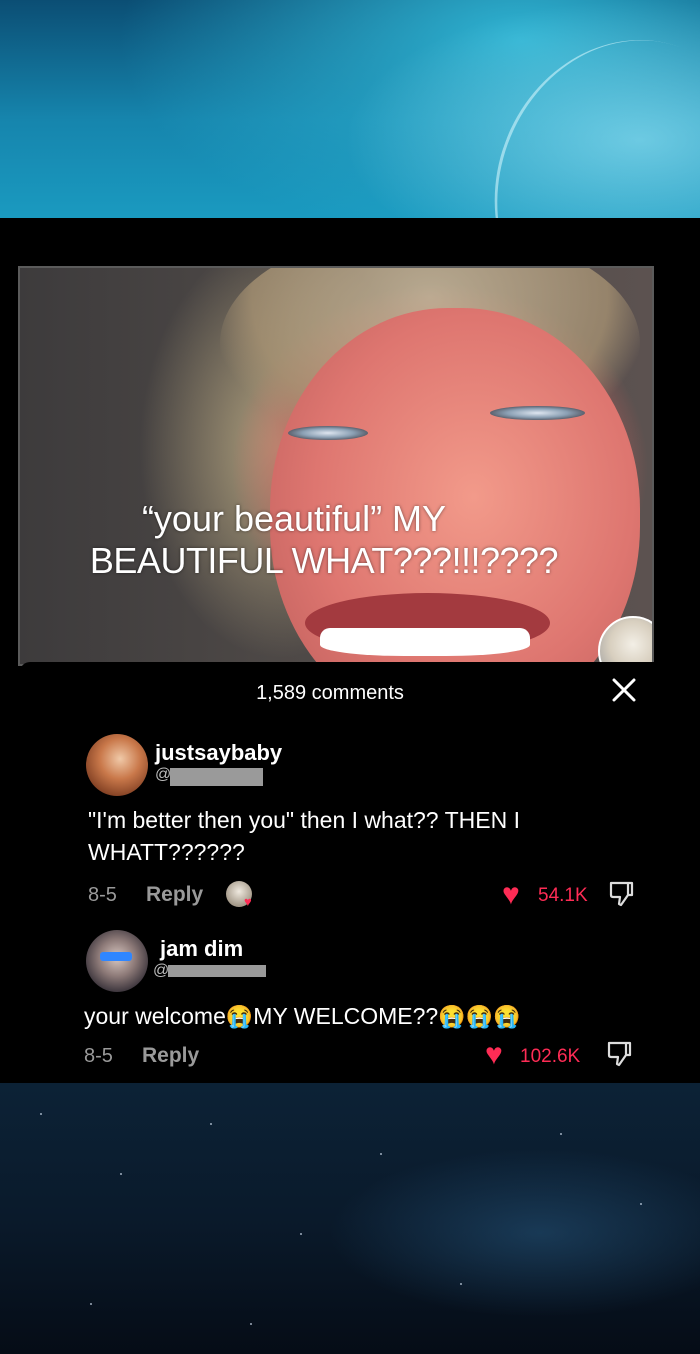  I want to click on creator-liked-heart-icon: ♥, so click(248, 901).